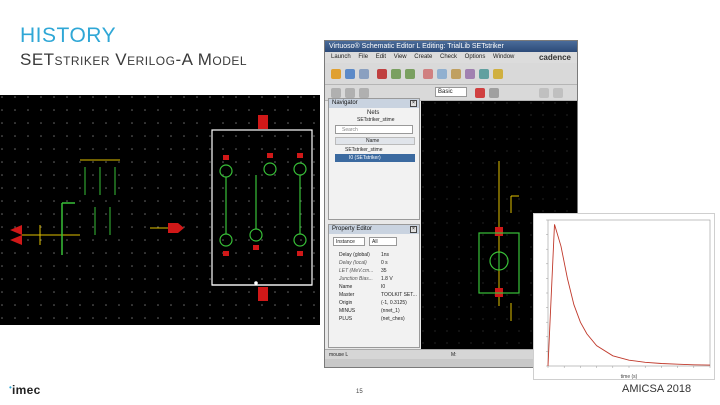  Describe the element at coordinates (363, 57) in the screenshot. I see `menu-file: File` at that location.